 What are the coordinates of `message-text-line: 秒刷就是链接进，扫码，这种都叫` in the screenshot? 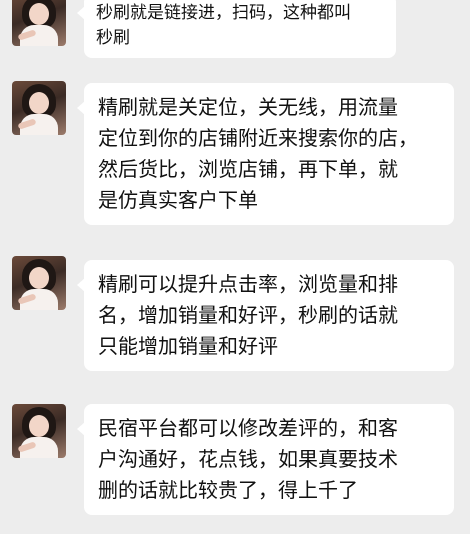 It's located at (223, 13).